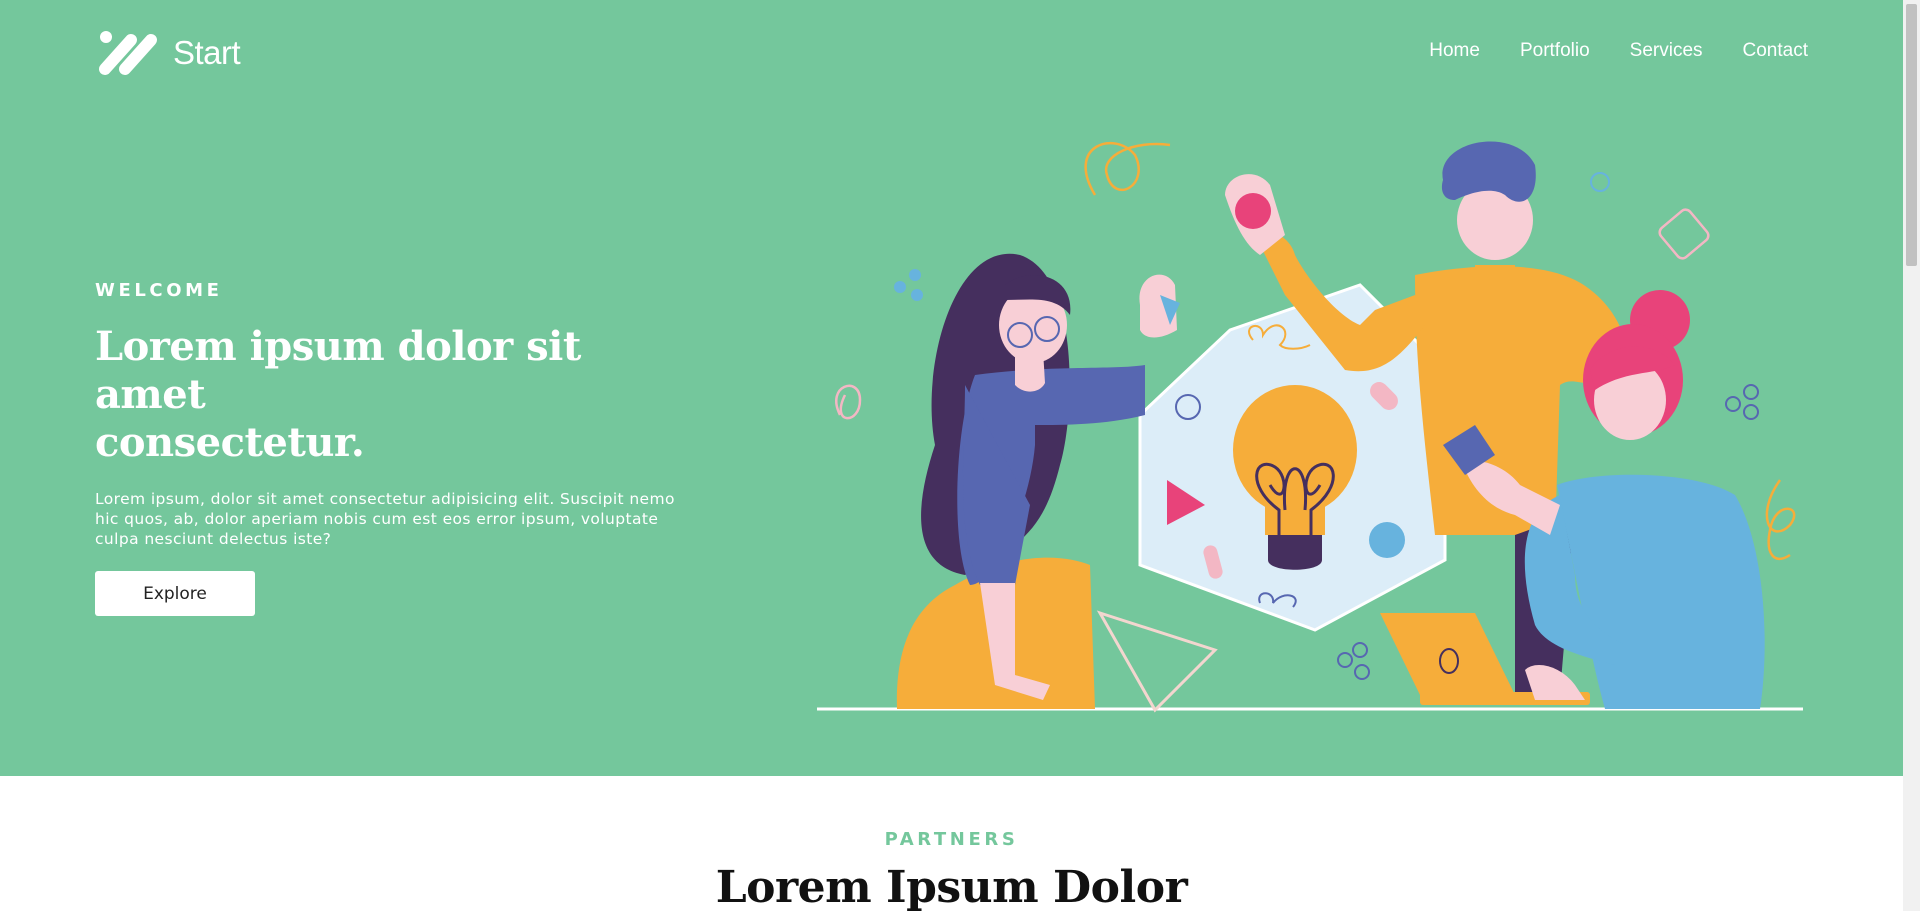 This screenshot has height=911, width=1920. I want to click on explore-button: Explore, so click(175, 593).